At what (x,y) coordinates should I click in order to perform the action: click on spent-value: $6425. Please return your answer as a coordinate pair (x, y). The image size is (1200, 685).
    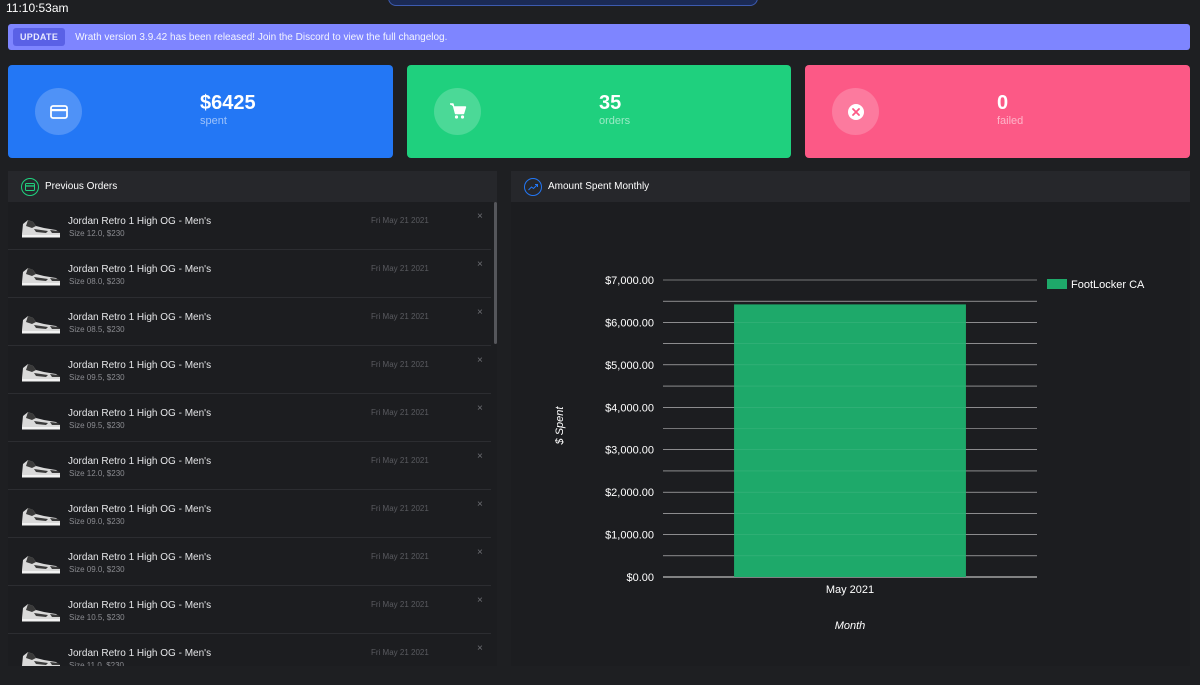
    Looking at the image, I should click on (228, 103).